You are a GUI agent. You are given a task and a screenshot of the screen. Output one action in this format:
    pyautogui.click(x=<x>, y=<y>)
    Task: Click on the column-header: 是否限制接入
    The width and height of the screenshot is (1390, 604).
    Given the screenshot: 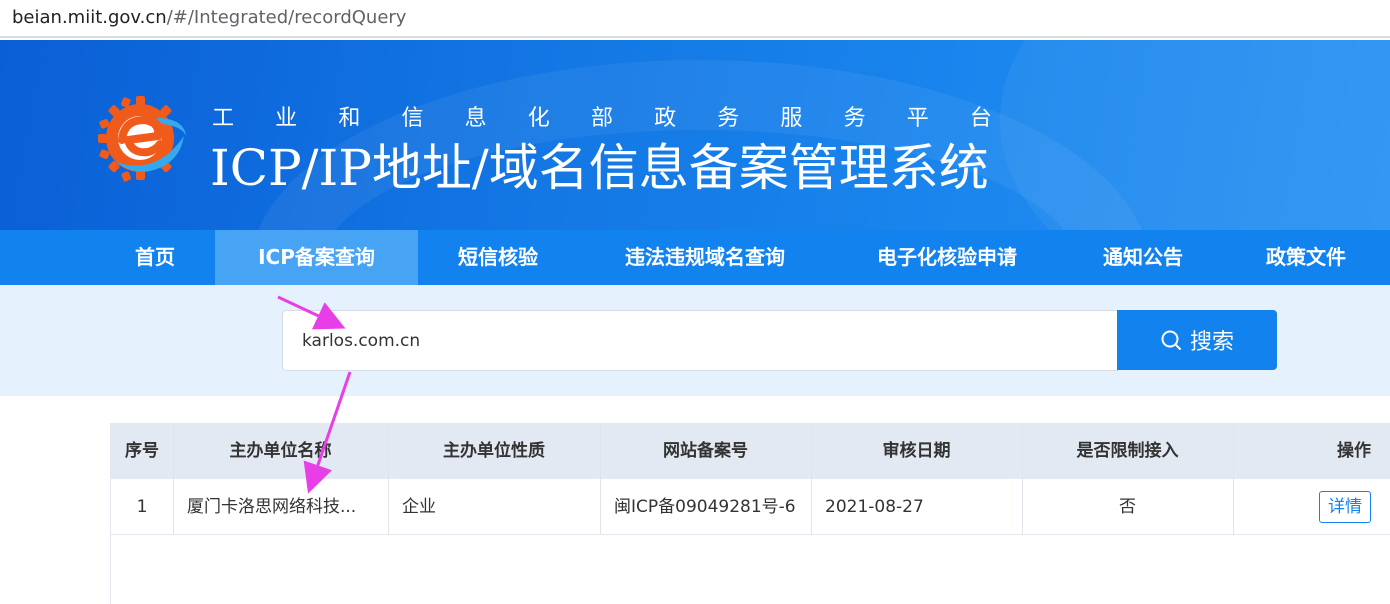 What is the action you would take?
    pyautogui.click(x=1127, y=451)
    